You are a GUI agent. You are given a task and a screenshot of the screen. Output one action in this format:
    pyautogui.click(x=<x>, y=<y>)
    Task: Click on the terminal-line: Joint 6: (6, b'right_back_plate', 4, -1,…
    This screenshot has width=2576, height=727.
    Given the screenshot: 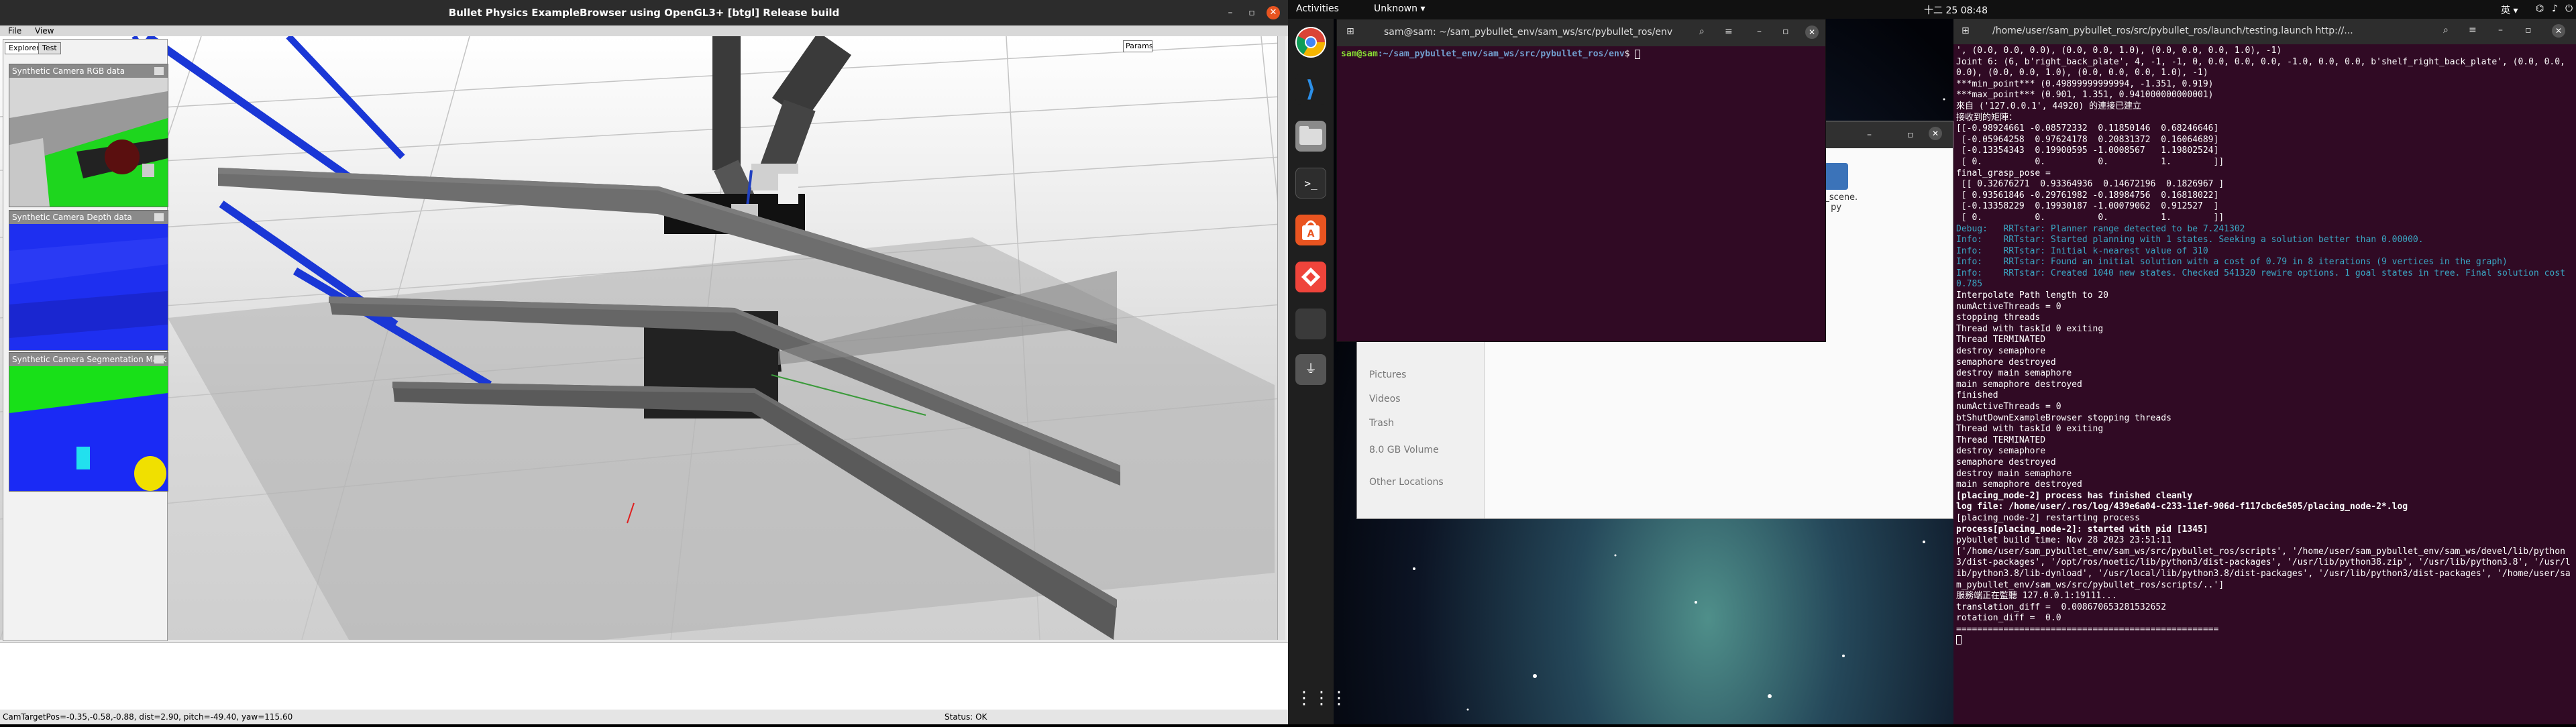 What is the action you would take?
    pyautogui.click(x=2263, y=67)
    